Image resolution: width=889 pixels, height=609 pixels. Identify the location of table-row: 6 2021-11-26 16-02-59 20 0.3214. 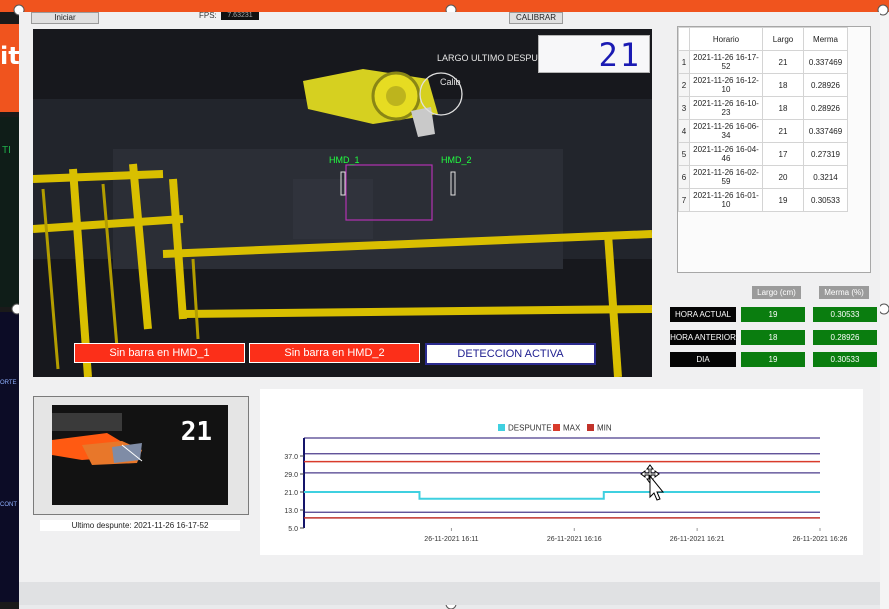
(763, 177).